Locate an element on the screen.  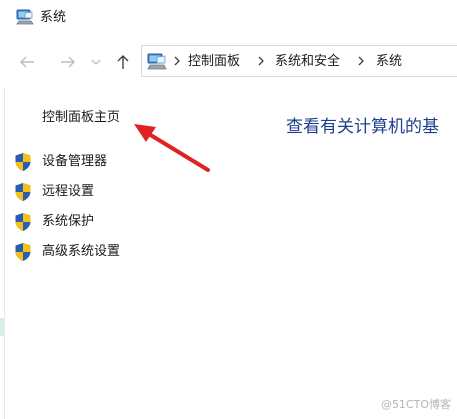
navigation-bar: 控制面板 系统和安全 系统 is located at coordinates (228, 62).